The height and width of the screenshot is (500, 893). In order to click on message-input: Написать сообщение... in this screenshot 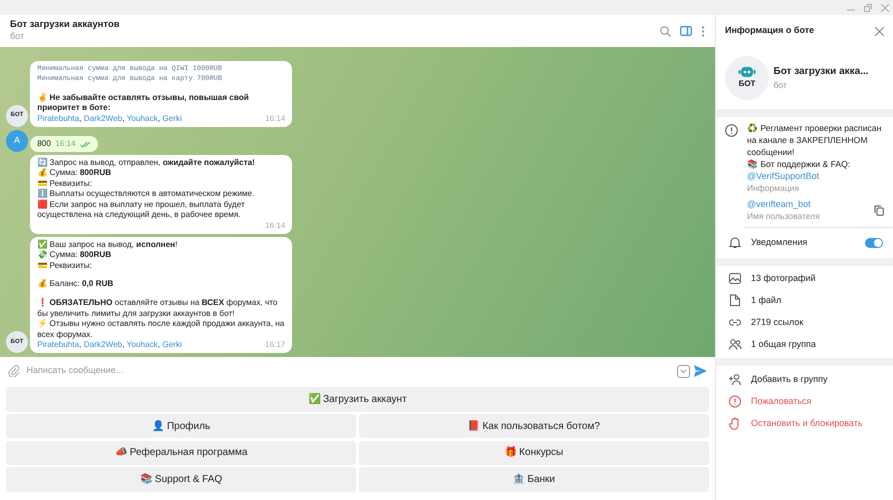, I will do `click(348, 371)`.